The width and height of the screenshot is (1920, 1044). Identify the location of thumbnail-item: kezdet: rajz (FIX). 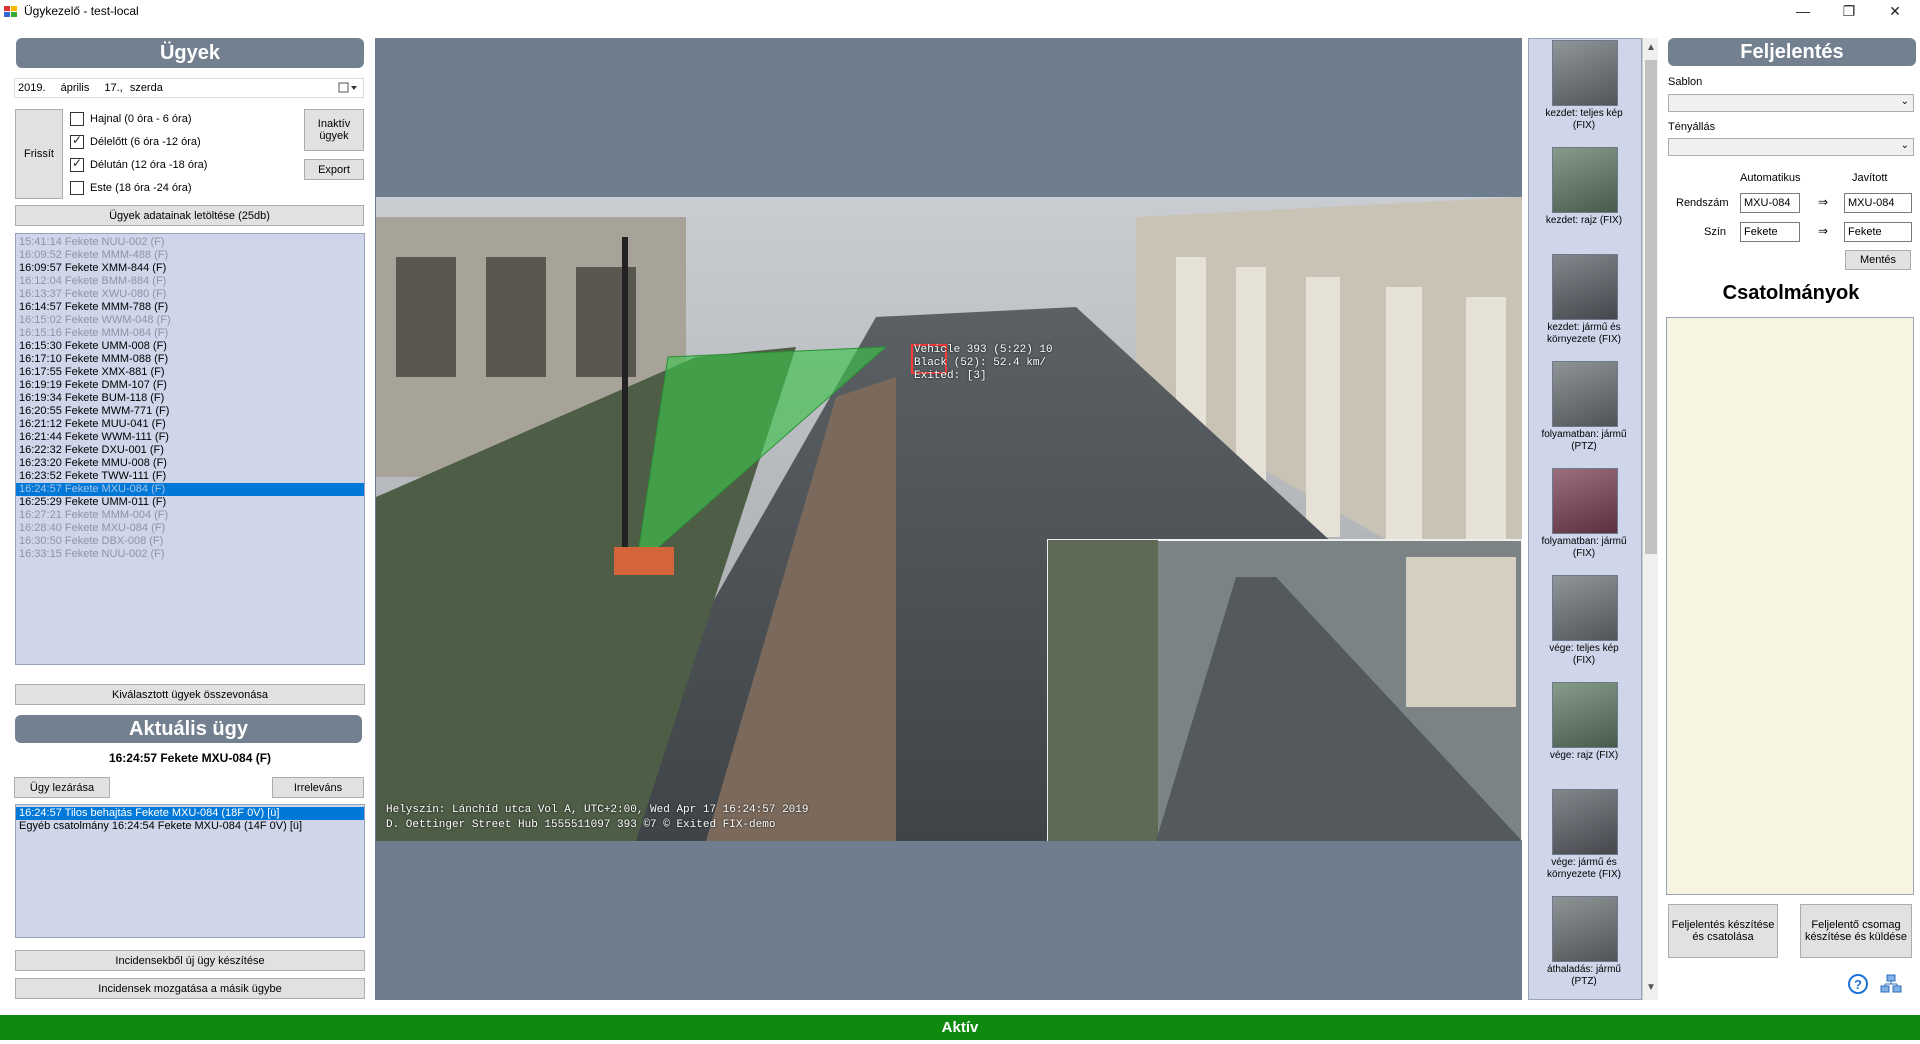
(1584, 199).